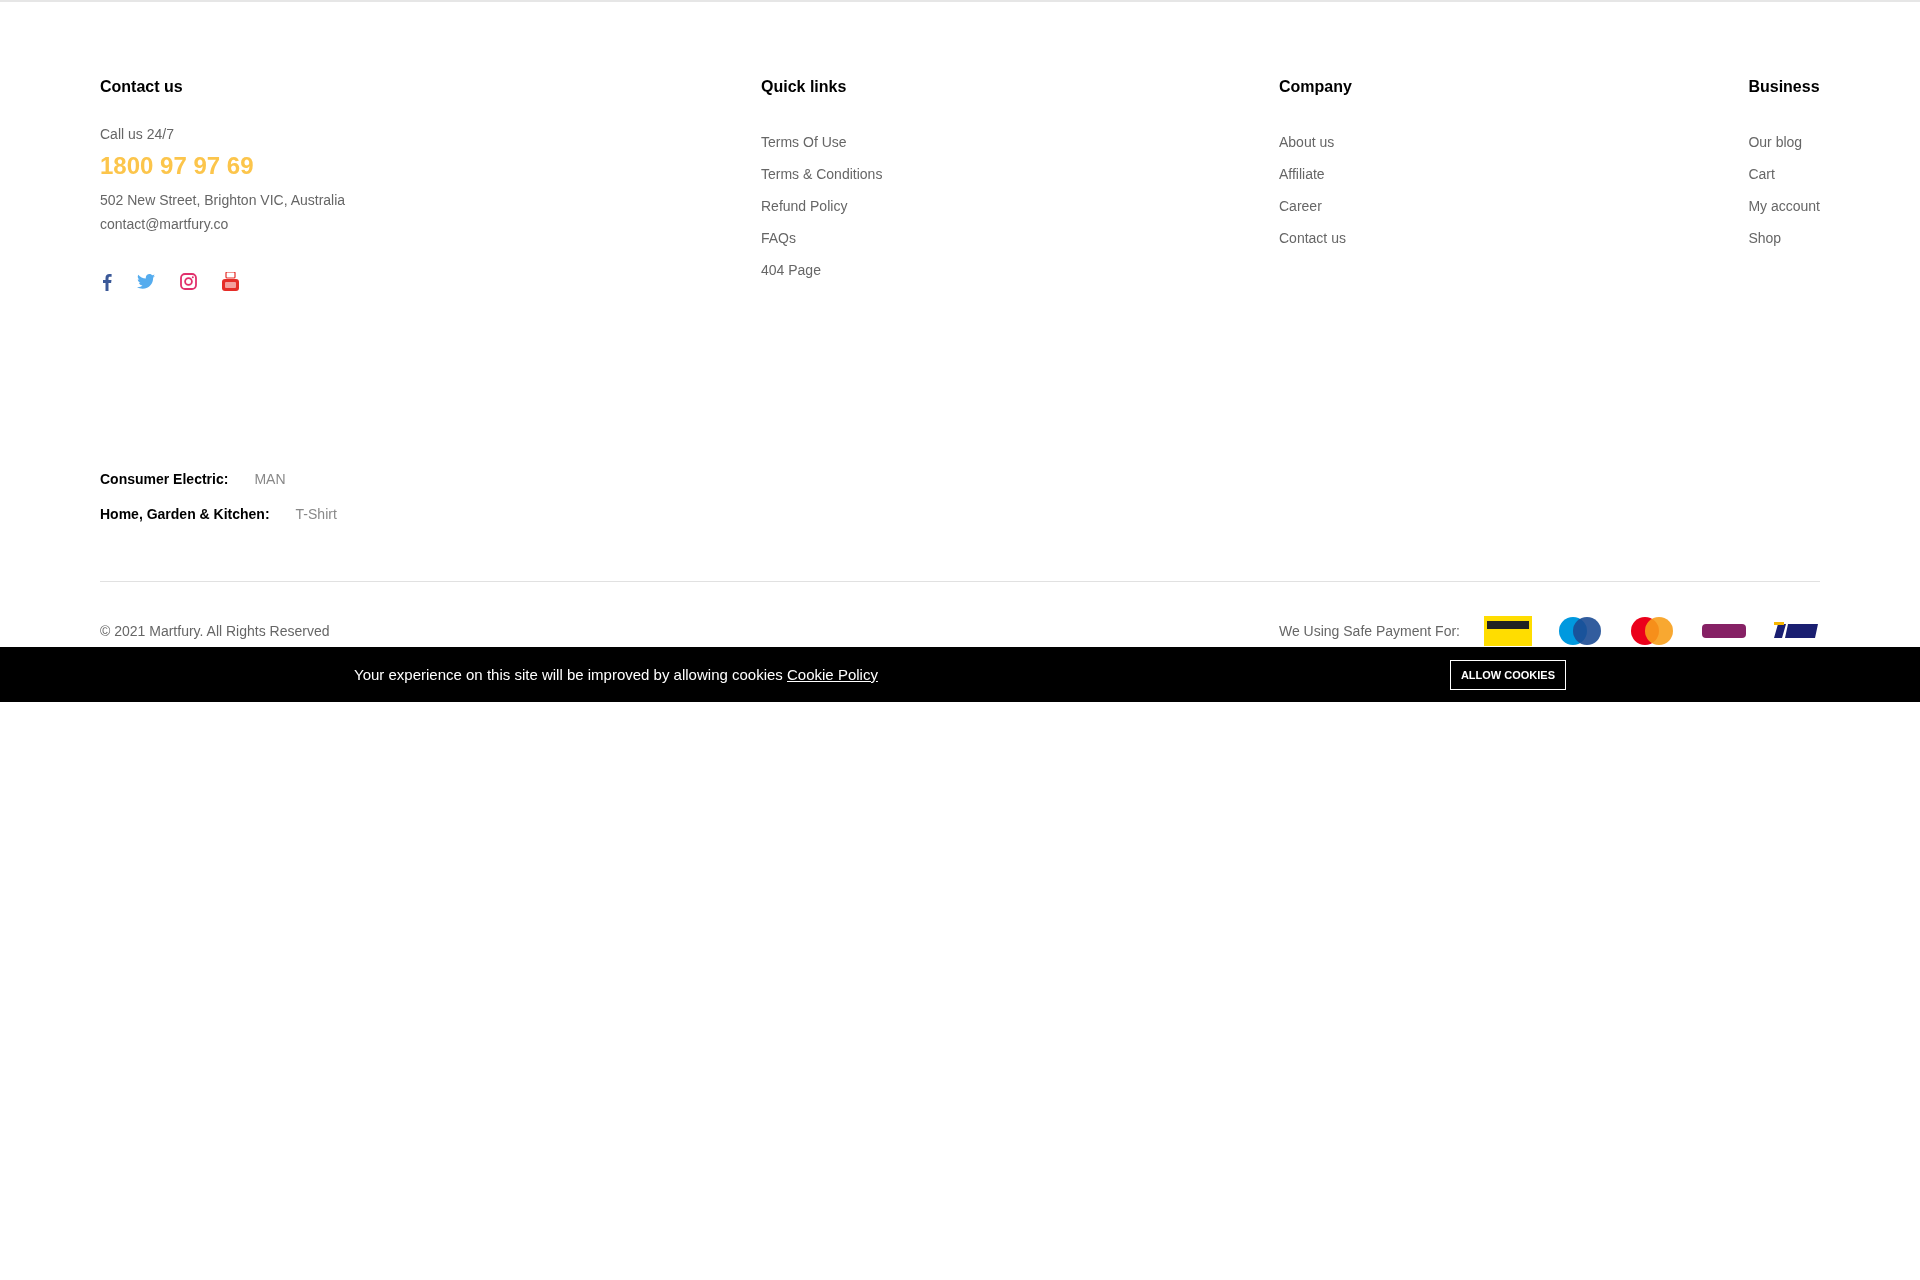 The height and width of the screenshot is (1280, 1920). Describe the element at coordinates (223, 200) in the screenshot. I see `address: 502 New Street, Brighton VIC, Australia` at that location.